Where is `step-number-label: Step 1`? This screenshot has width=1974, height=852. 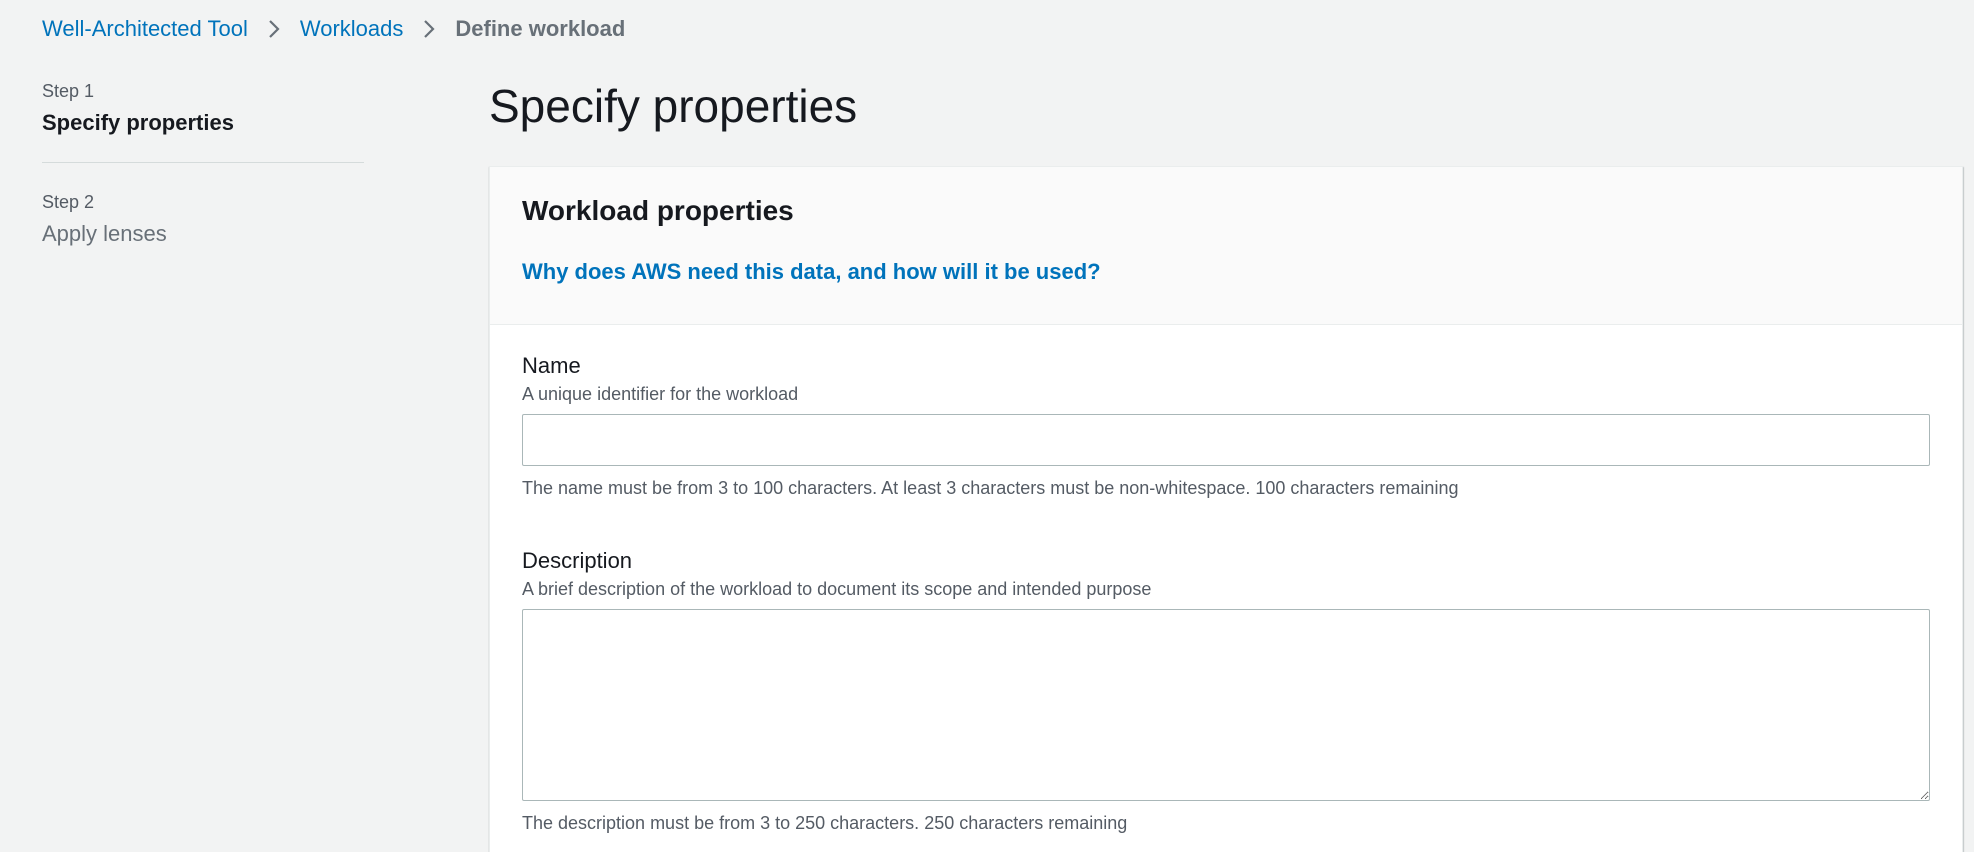 step-number-label: Step 1 is located at coordinates (68, 91).